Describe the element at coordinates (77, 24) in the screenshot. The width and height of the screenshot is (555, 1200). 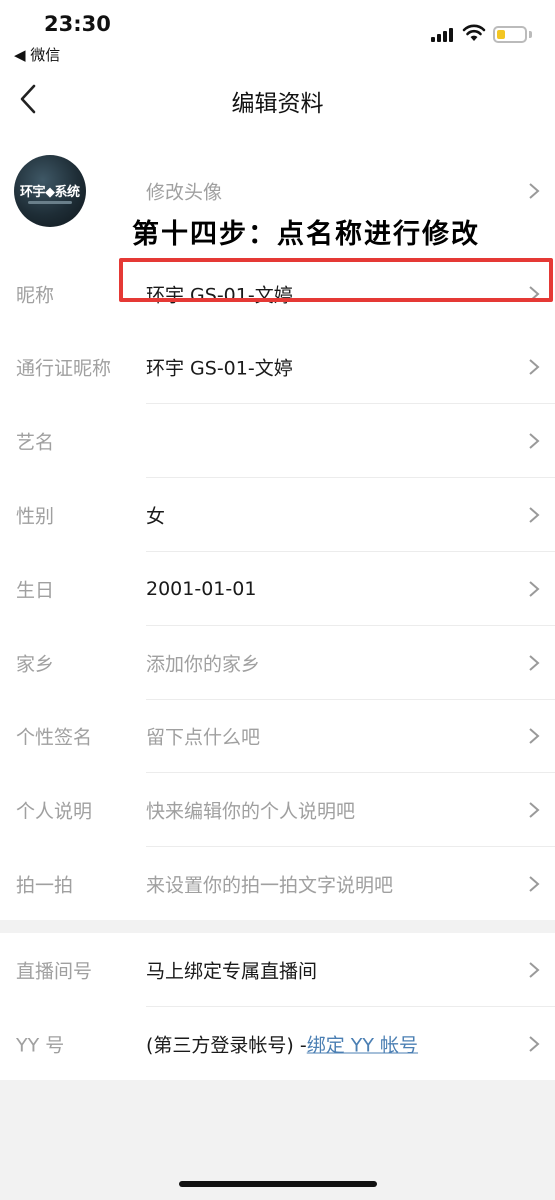
I see `status-time: 23:30` at that location.